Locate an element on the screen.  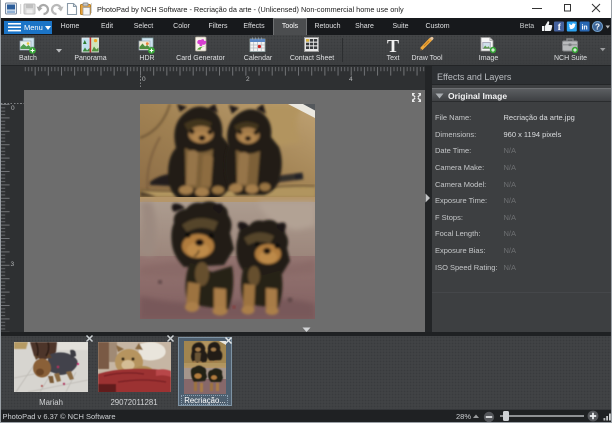
svg-text: in is located at coordinates (584, 28).